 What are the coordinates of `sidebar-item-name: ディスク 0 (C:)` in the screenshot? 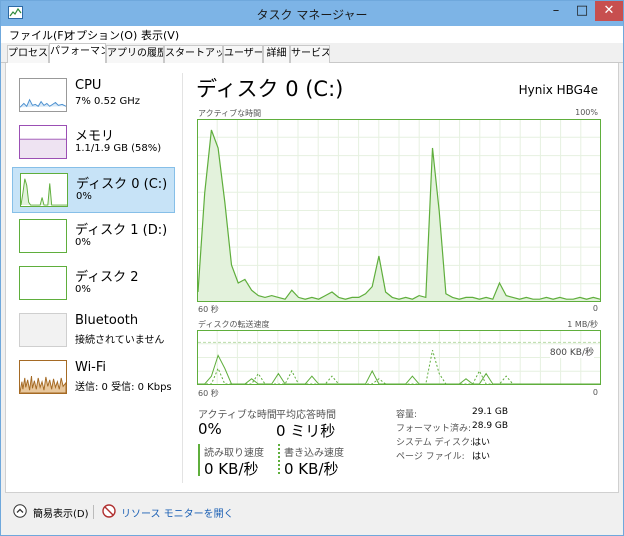 It's located at (122, 184).